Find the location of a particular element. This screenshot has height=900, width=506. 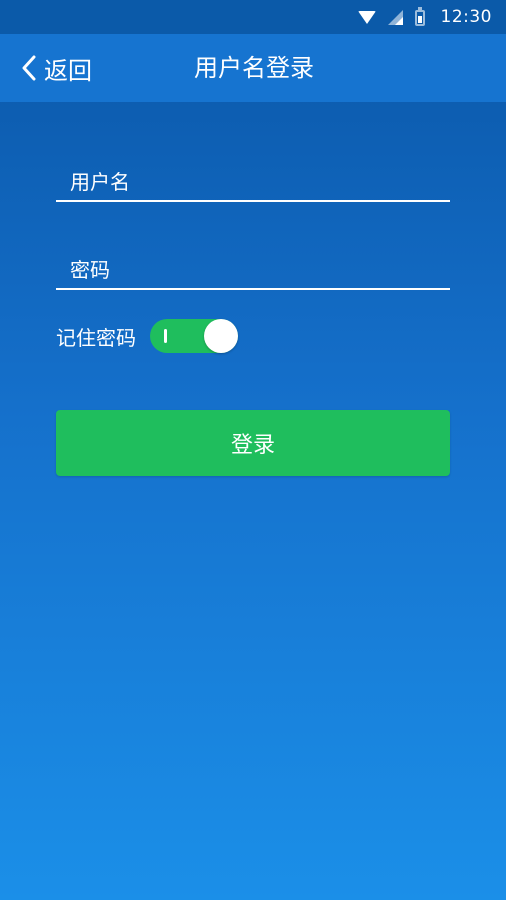

remember-password-row: 记住密码 is located at coordinates (253, 336).